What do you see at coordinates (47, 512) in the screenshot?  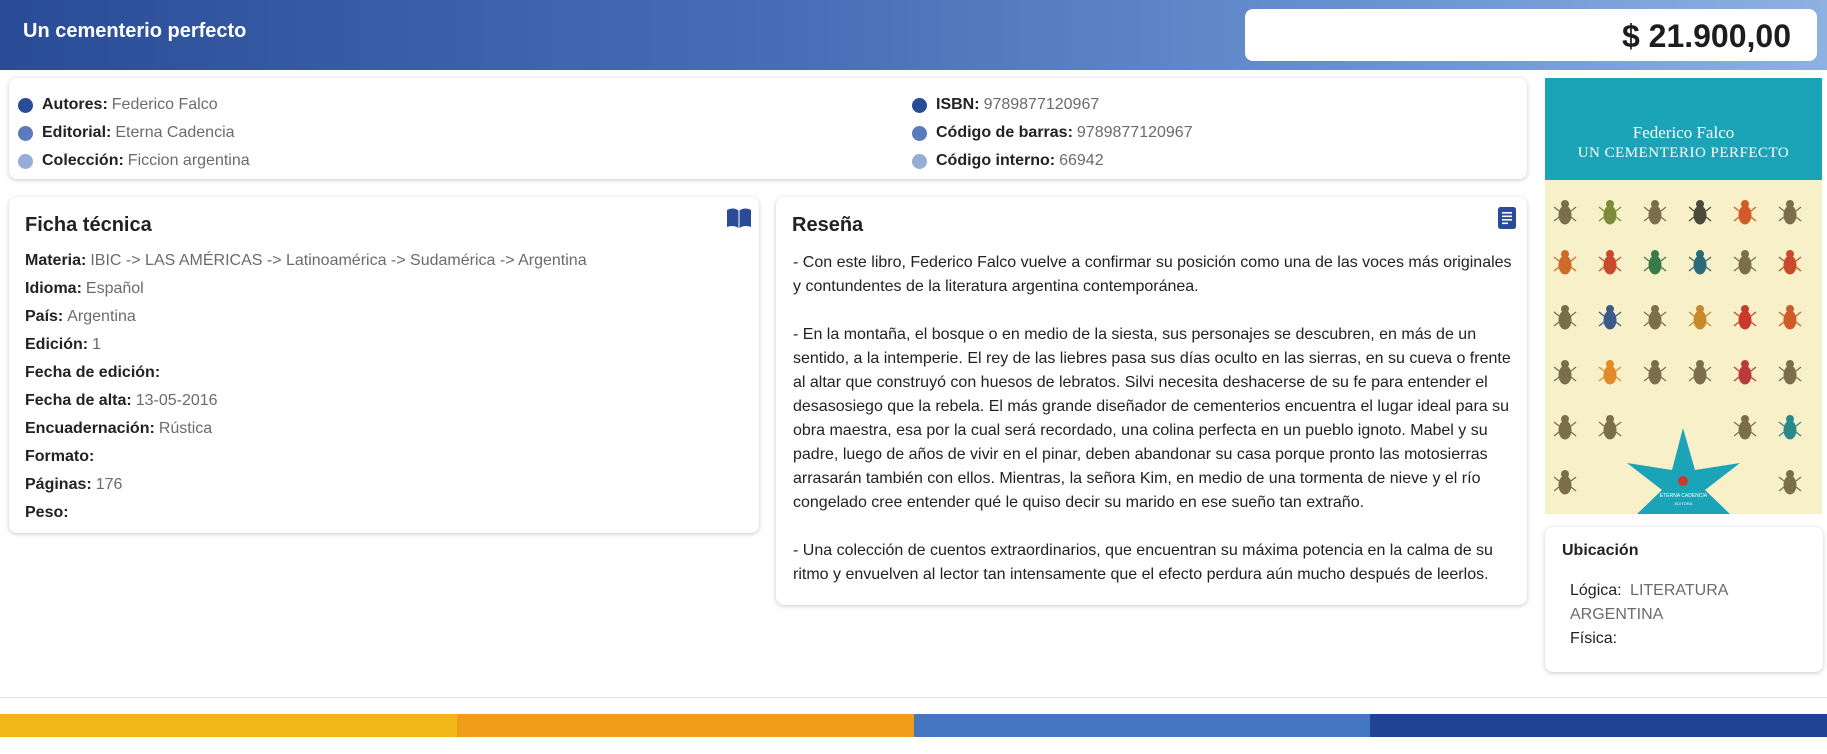 I see `ficha-label: Peso:` at bounding box center [47, 512].